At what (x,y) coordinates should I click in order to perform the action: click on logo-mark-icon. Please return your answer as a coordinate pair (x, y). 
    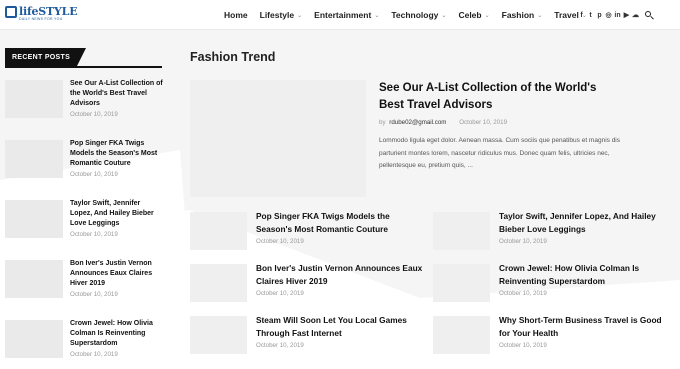
    Looking at the image, I should click on (11, 12).